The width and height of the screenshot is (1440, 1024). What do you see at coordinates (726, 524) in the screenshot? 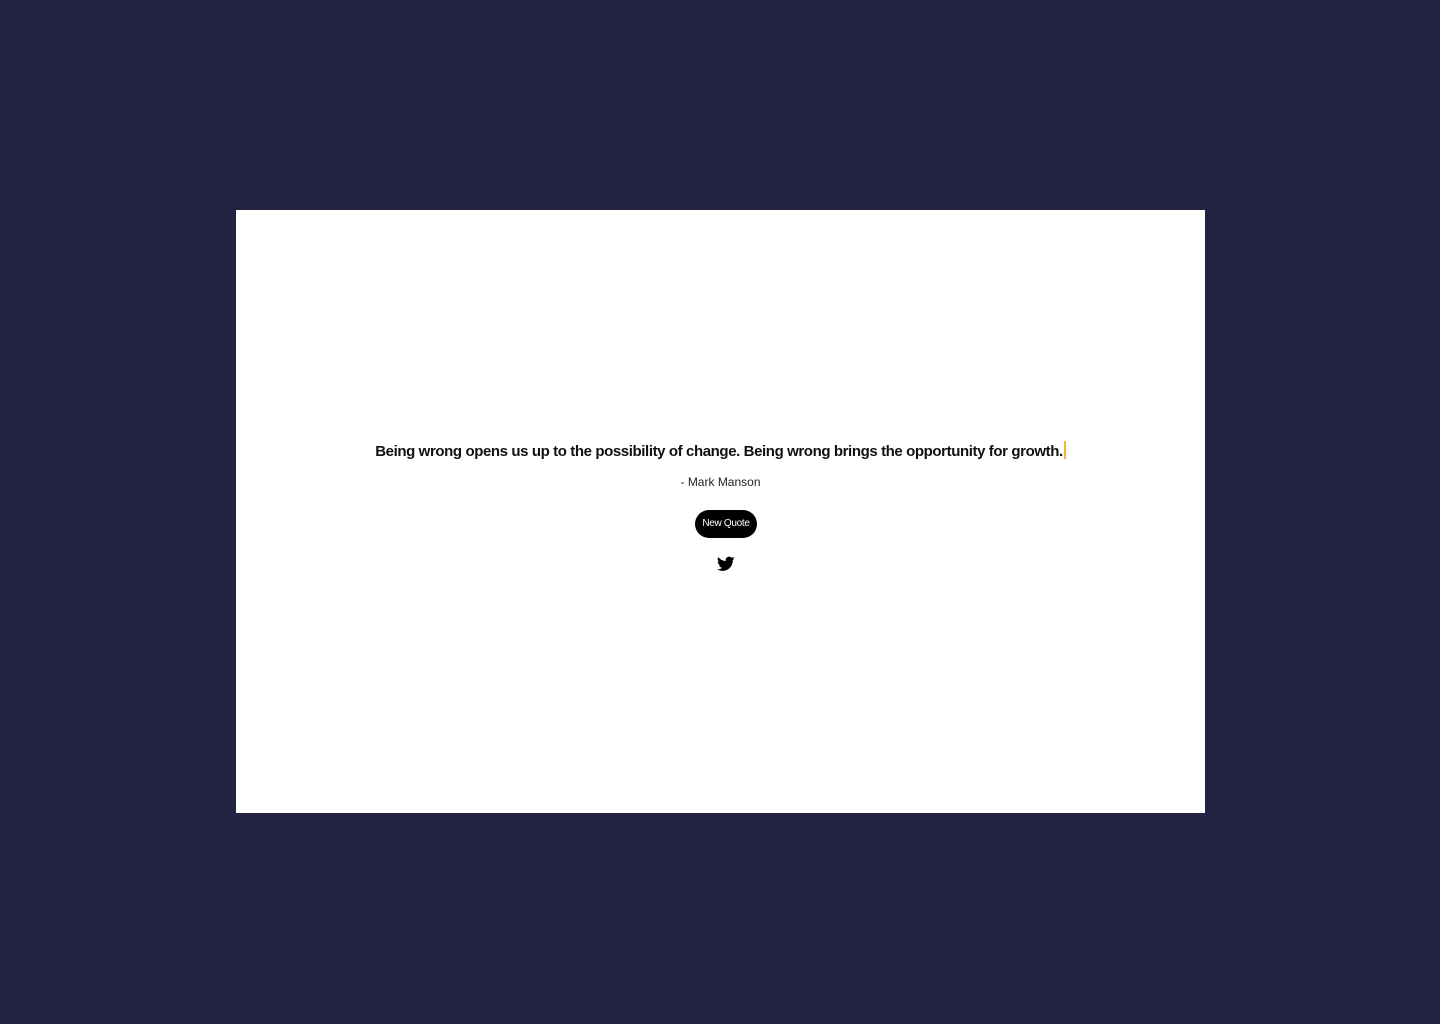
I see `new-quote-button: New Quote` at bounding box center [726, 524].